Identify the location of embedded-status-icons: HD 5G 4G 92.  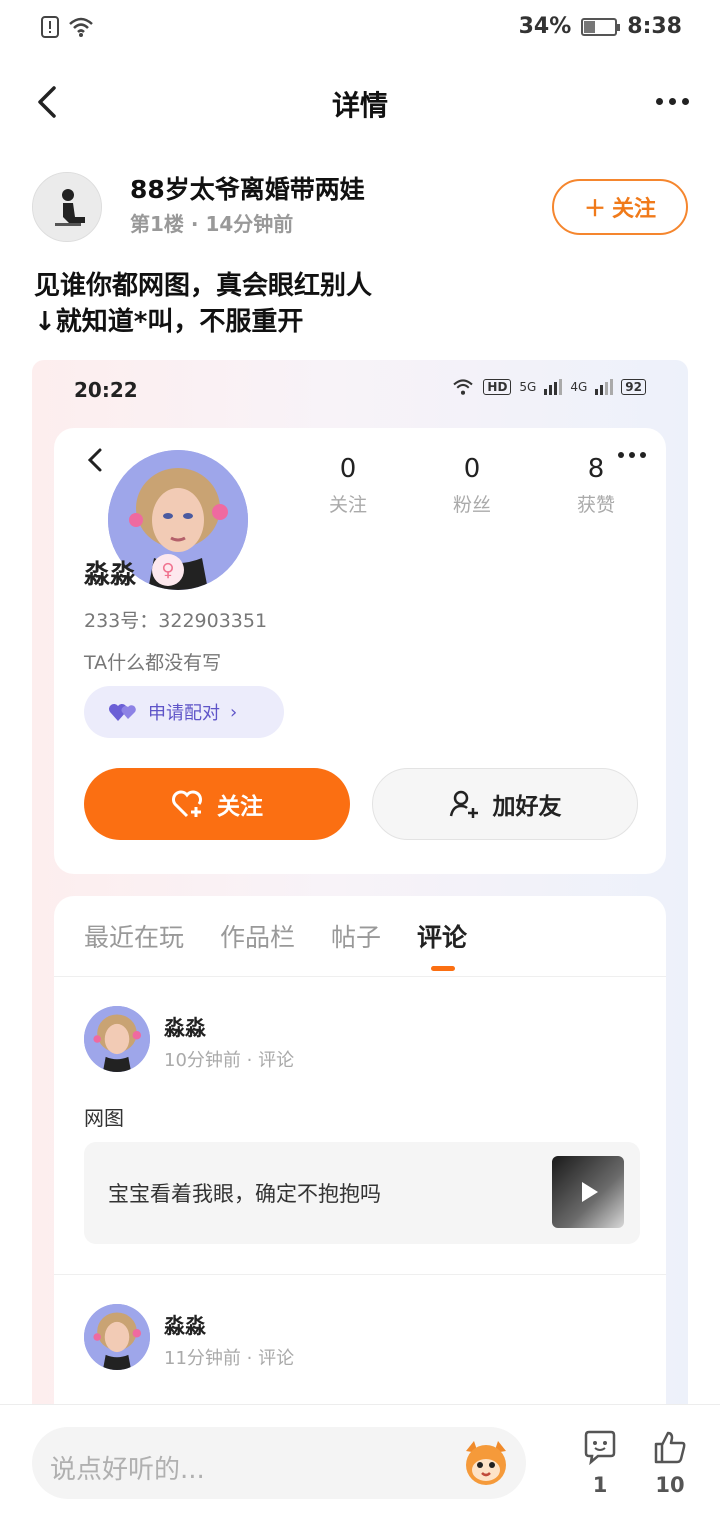
(548, 387).